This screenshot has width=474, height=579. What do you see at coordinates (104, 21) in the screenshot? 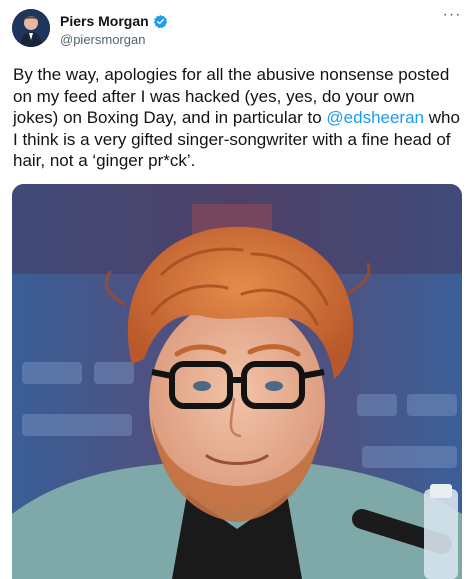
I see `display-name: Piers Morgan` at bounding box center [104, 21].